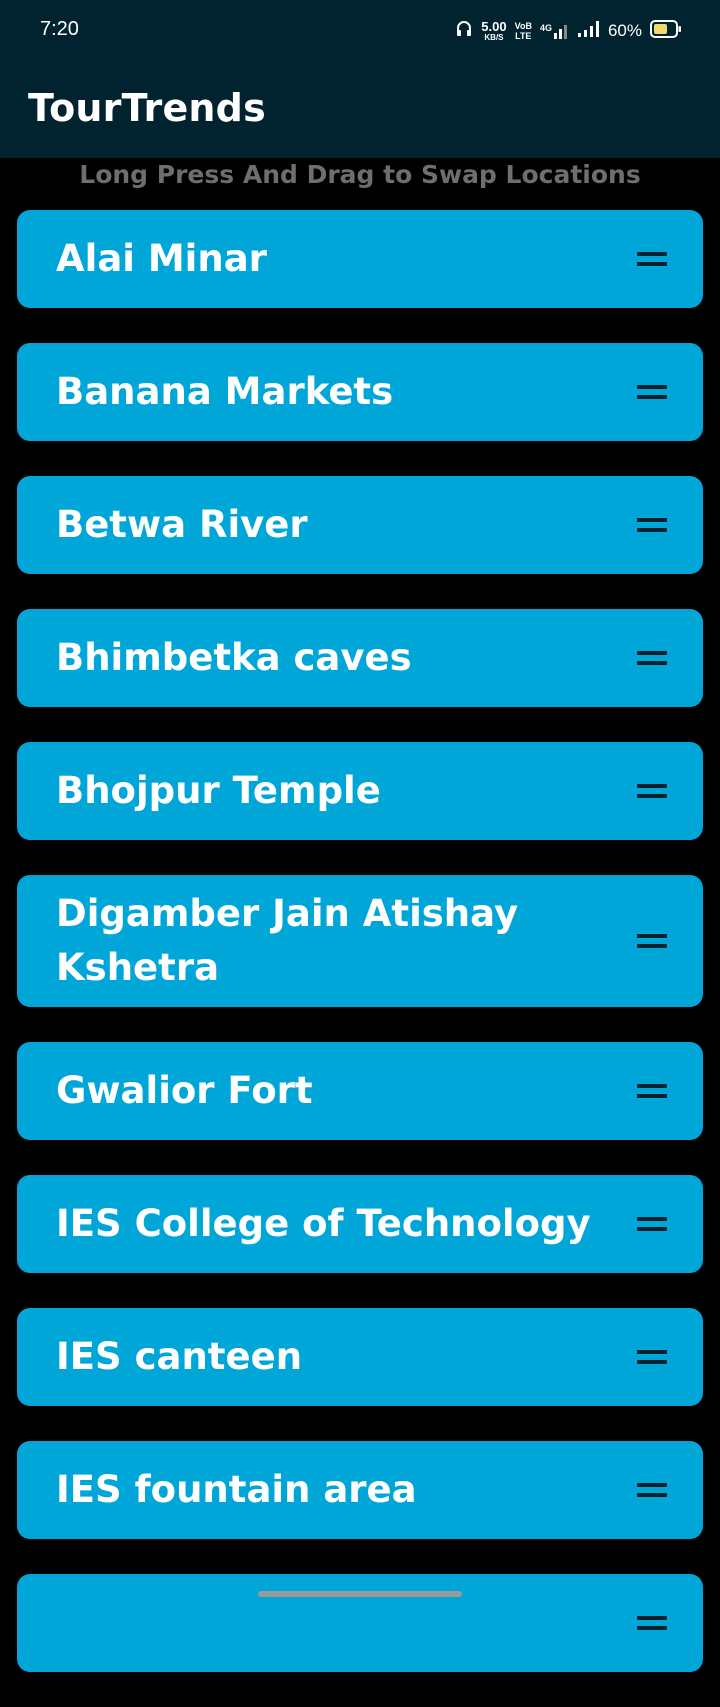 This screenshot has height=1707, width=720. Describe the element at coordinates (666, 31) in the screenshot. I see `battery-icon` at that location.